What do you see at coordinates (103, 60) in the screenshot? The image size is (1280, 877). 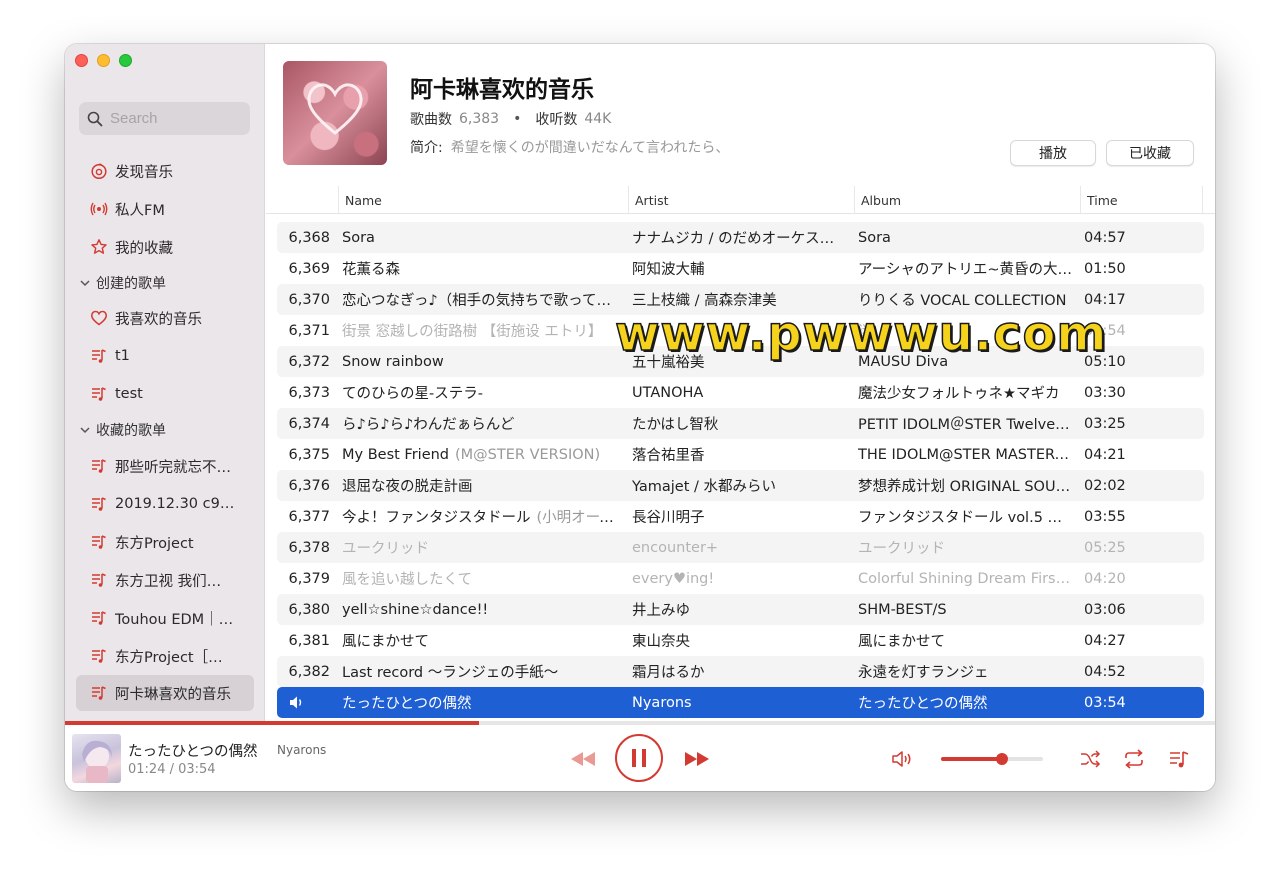 I see `minimize-window-button` at bounding box center [103, 60].